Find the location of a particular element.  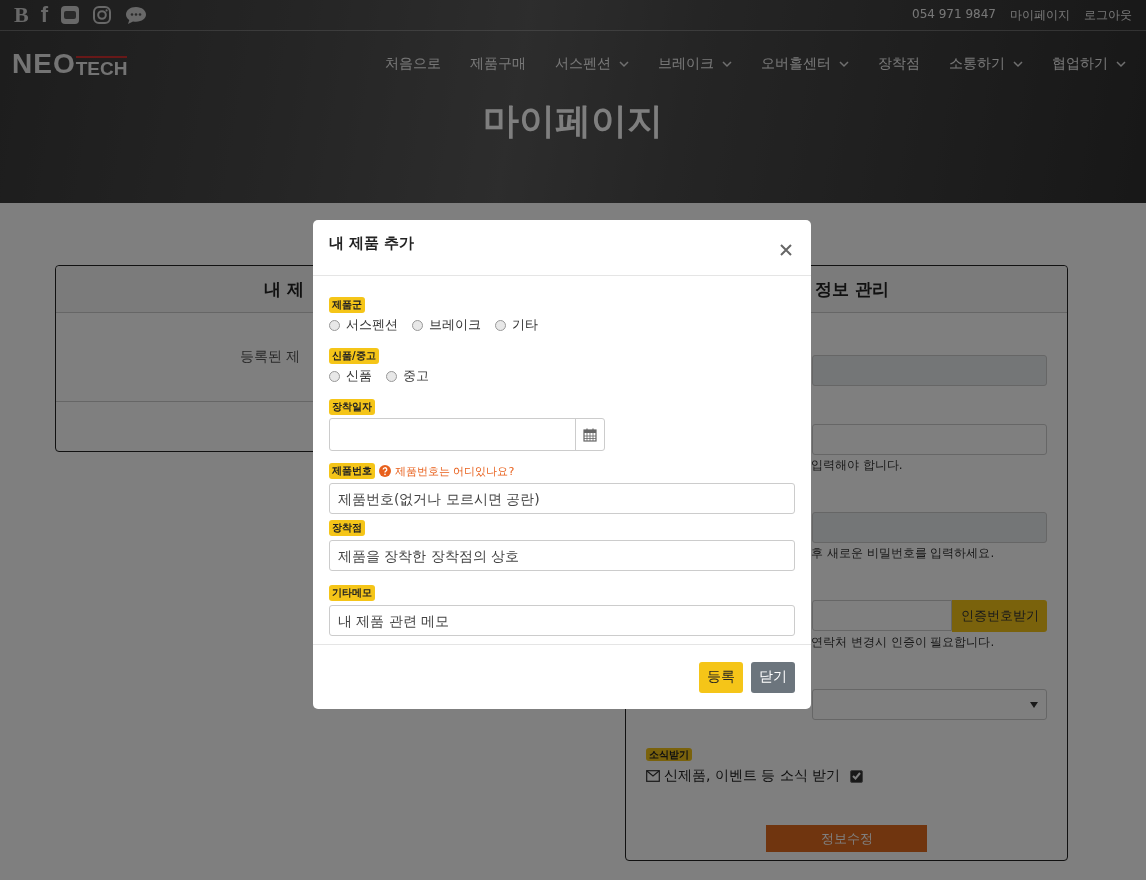

field-label: 기타메모 is located at coordinates (352, 593).